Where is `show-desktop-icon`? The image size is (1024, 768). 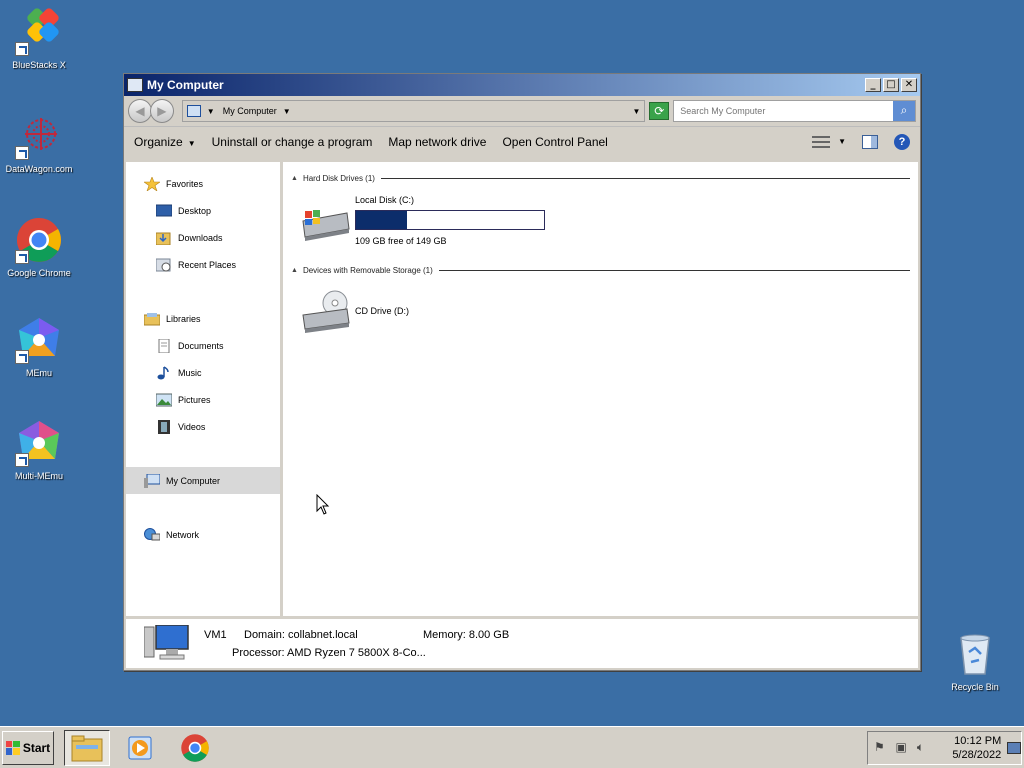 show-desktop-icon is located at coordinates (1014, 748).